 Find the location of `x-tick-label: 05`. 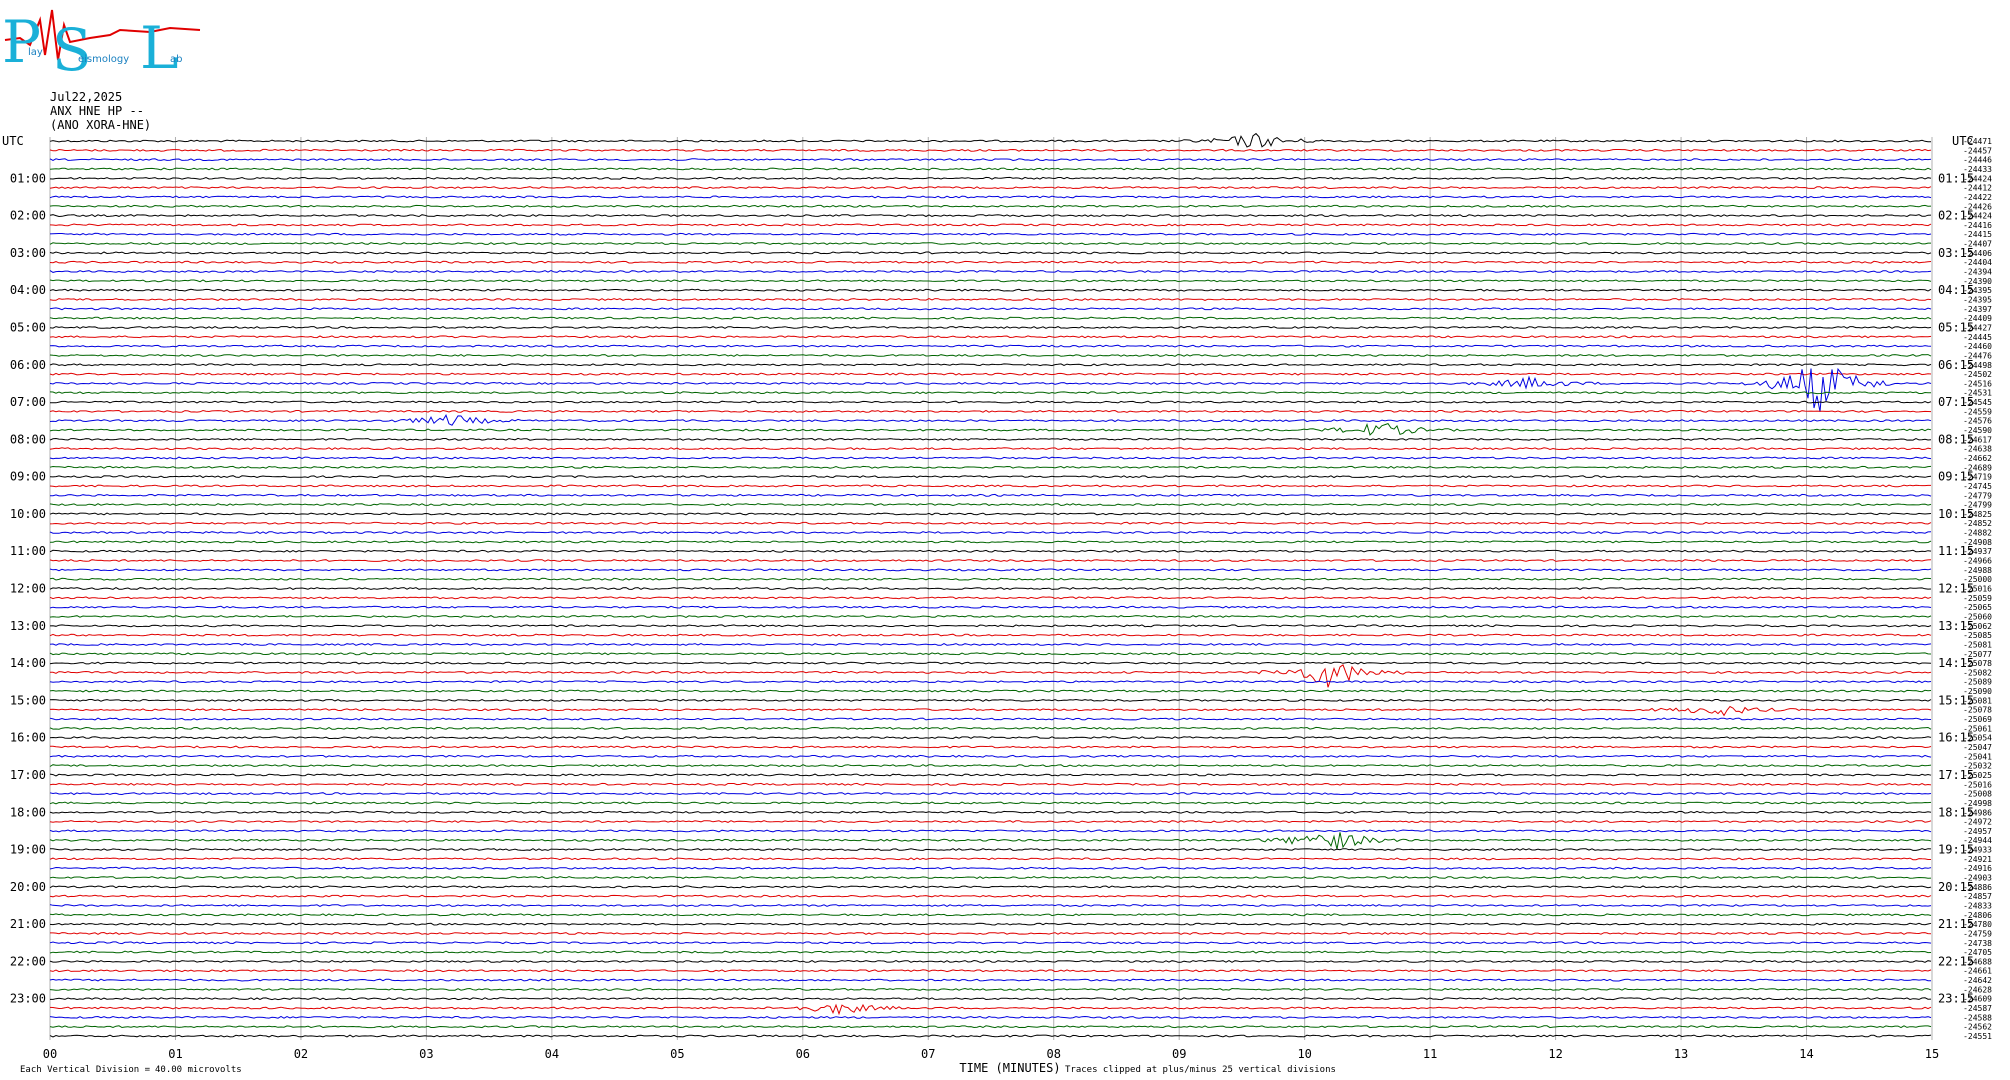

x-tick-label: 05 is located at coordinates (677, 1054).